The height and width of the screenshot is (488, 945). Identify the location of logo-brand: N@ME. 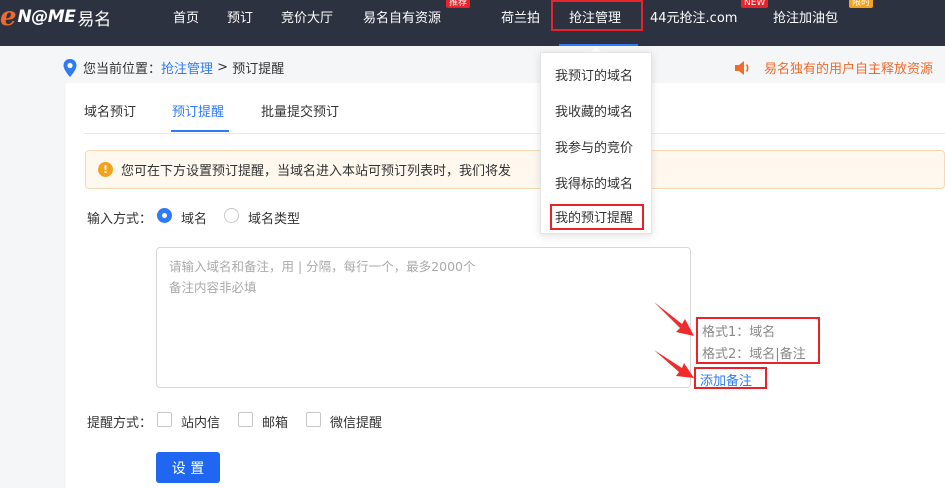
(46, 17).